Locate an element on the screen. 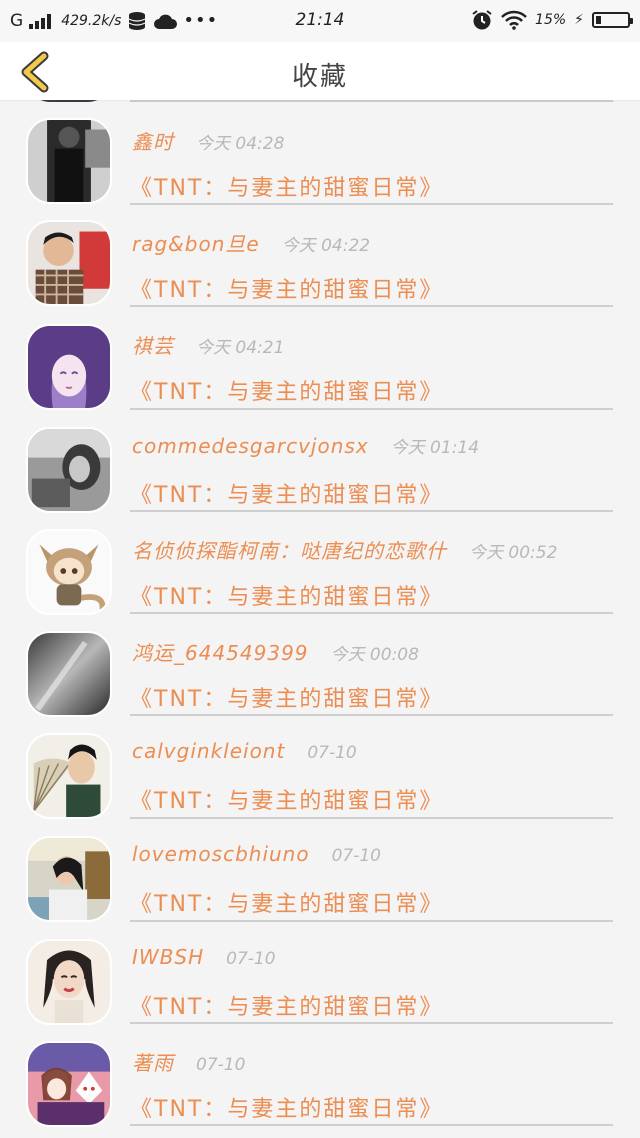  user-name: 著雨 is located at coordinates (153, 1063).